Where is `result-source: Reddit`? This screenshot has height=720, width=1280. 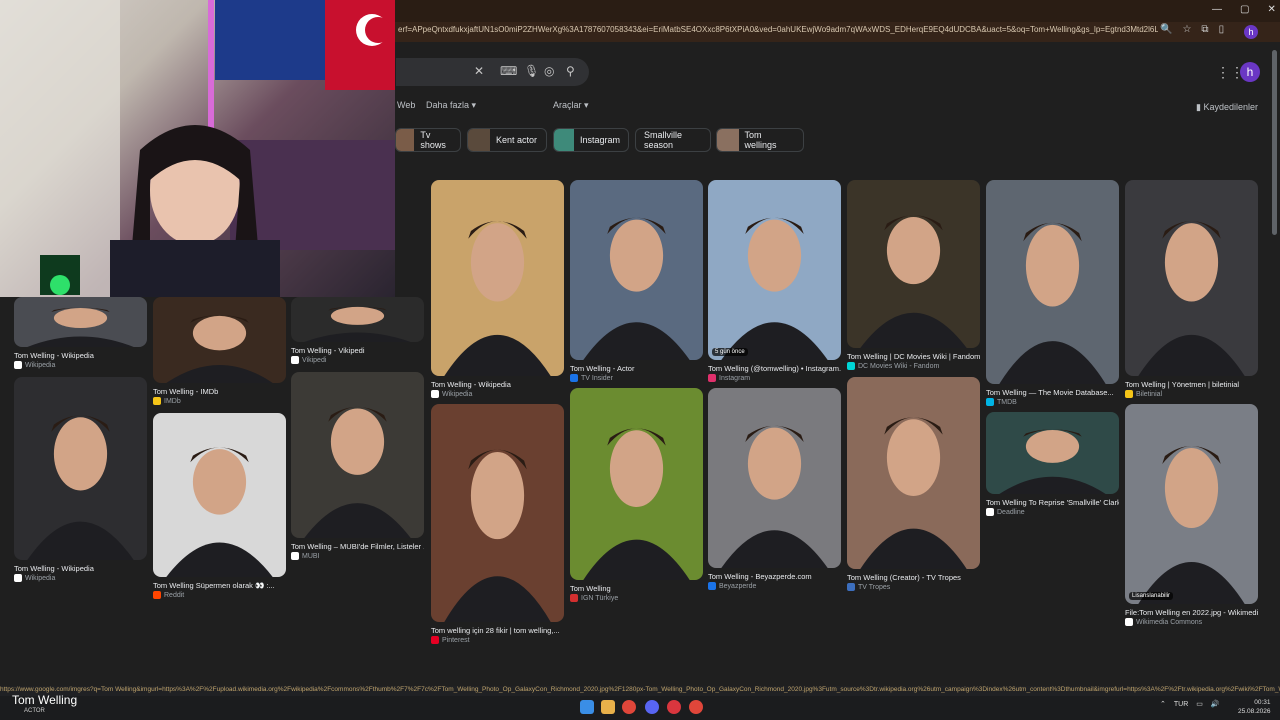 result-source: Reddit is located at coordinates (168, 595).